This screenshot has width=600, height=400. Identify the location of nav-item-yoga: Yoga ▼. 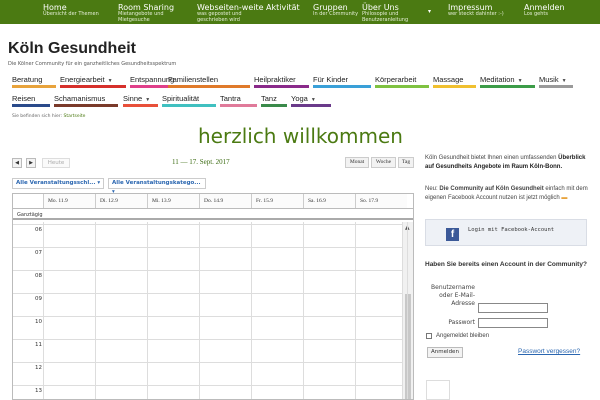
(311, 99).